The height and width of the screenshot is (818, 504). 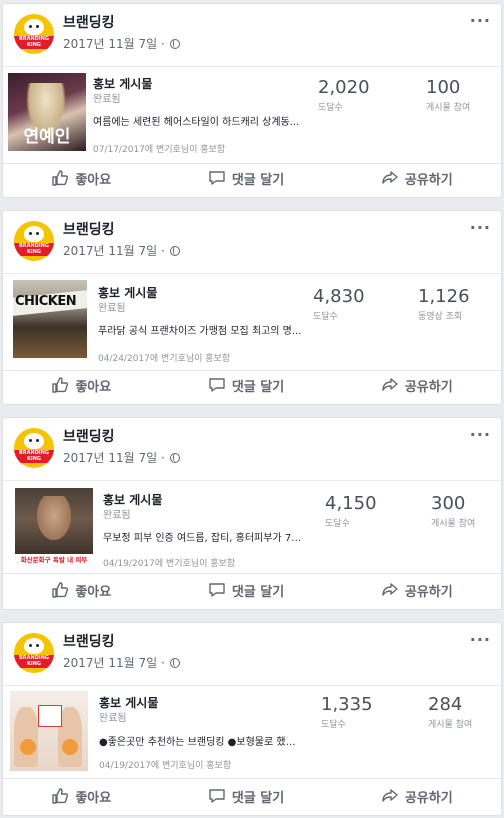 I want to click on promo-thumbnail: 연예인, so click(x=47, y=112).